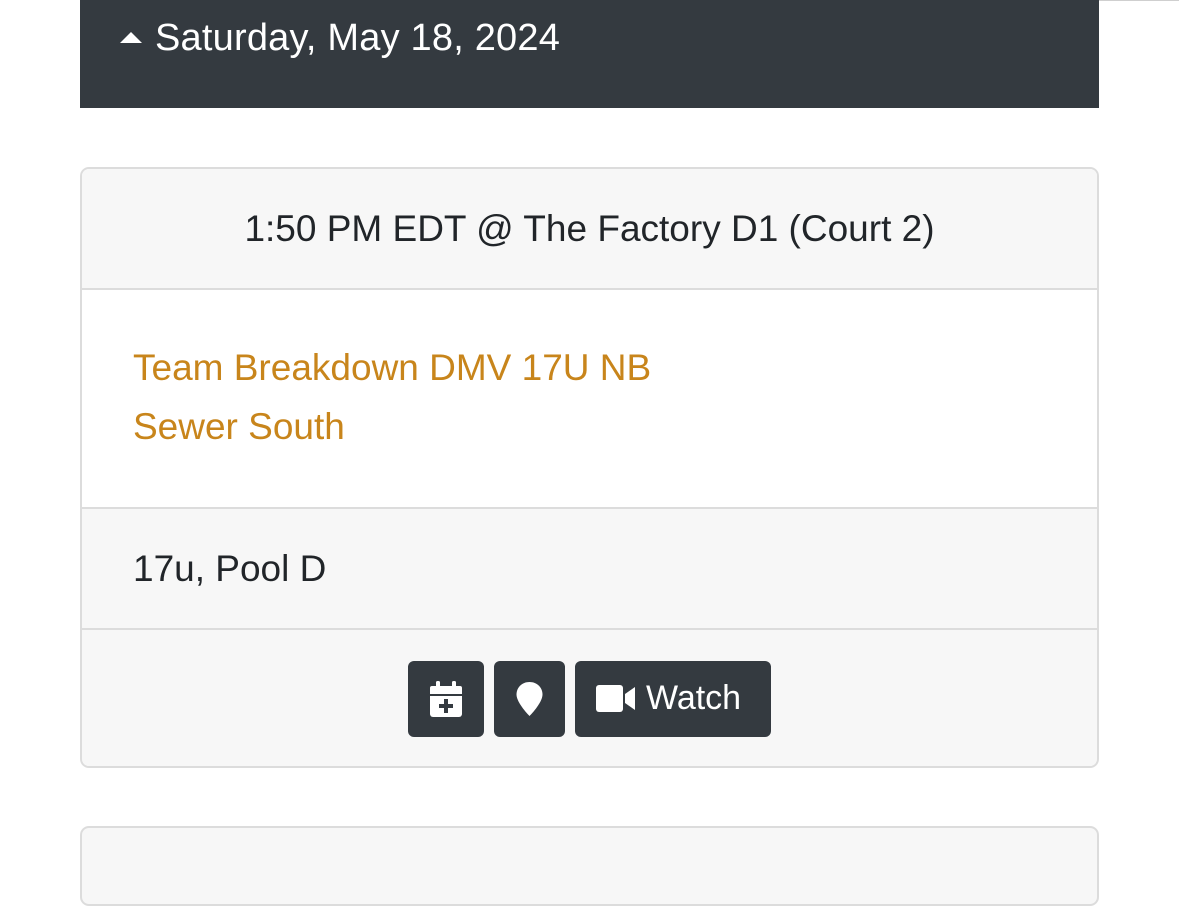 The width and height of the screenshot is (1179, 906). I want to click on team-link-home: Team Breakdown DMV 17U NB, so click(392, 368).